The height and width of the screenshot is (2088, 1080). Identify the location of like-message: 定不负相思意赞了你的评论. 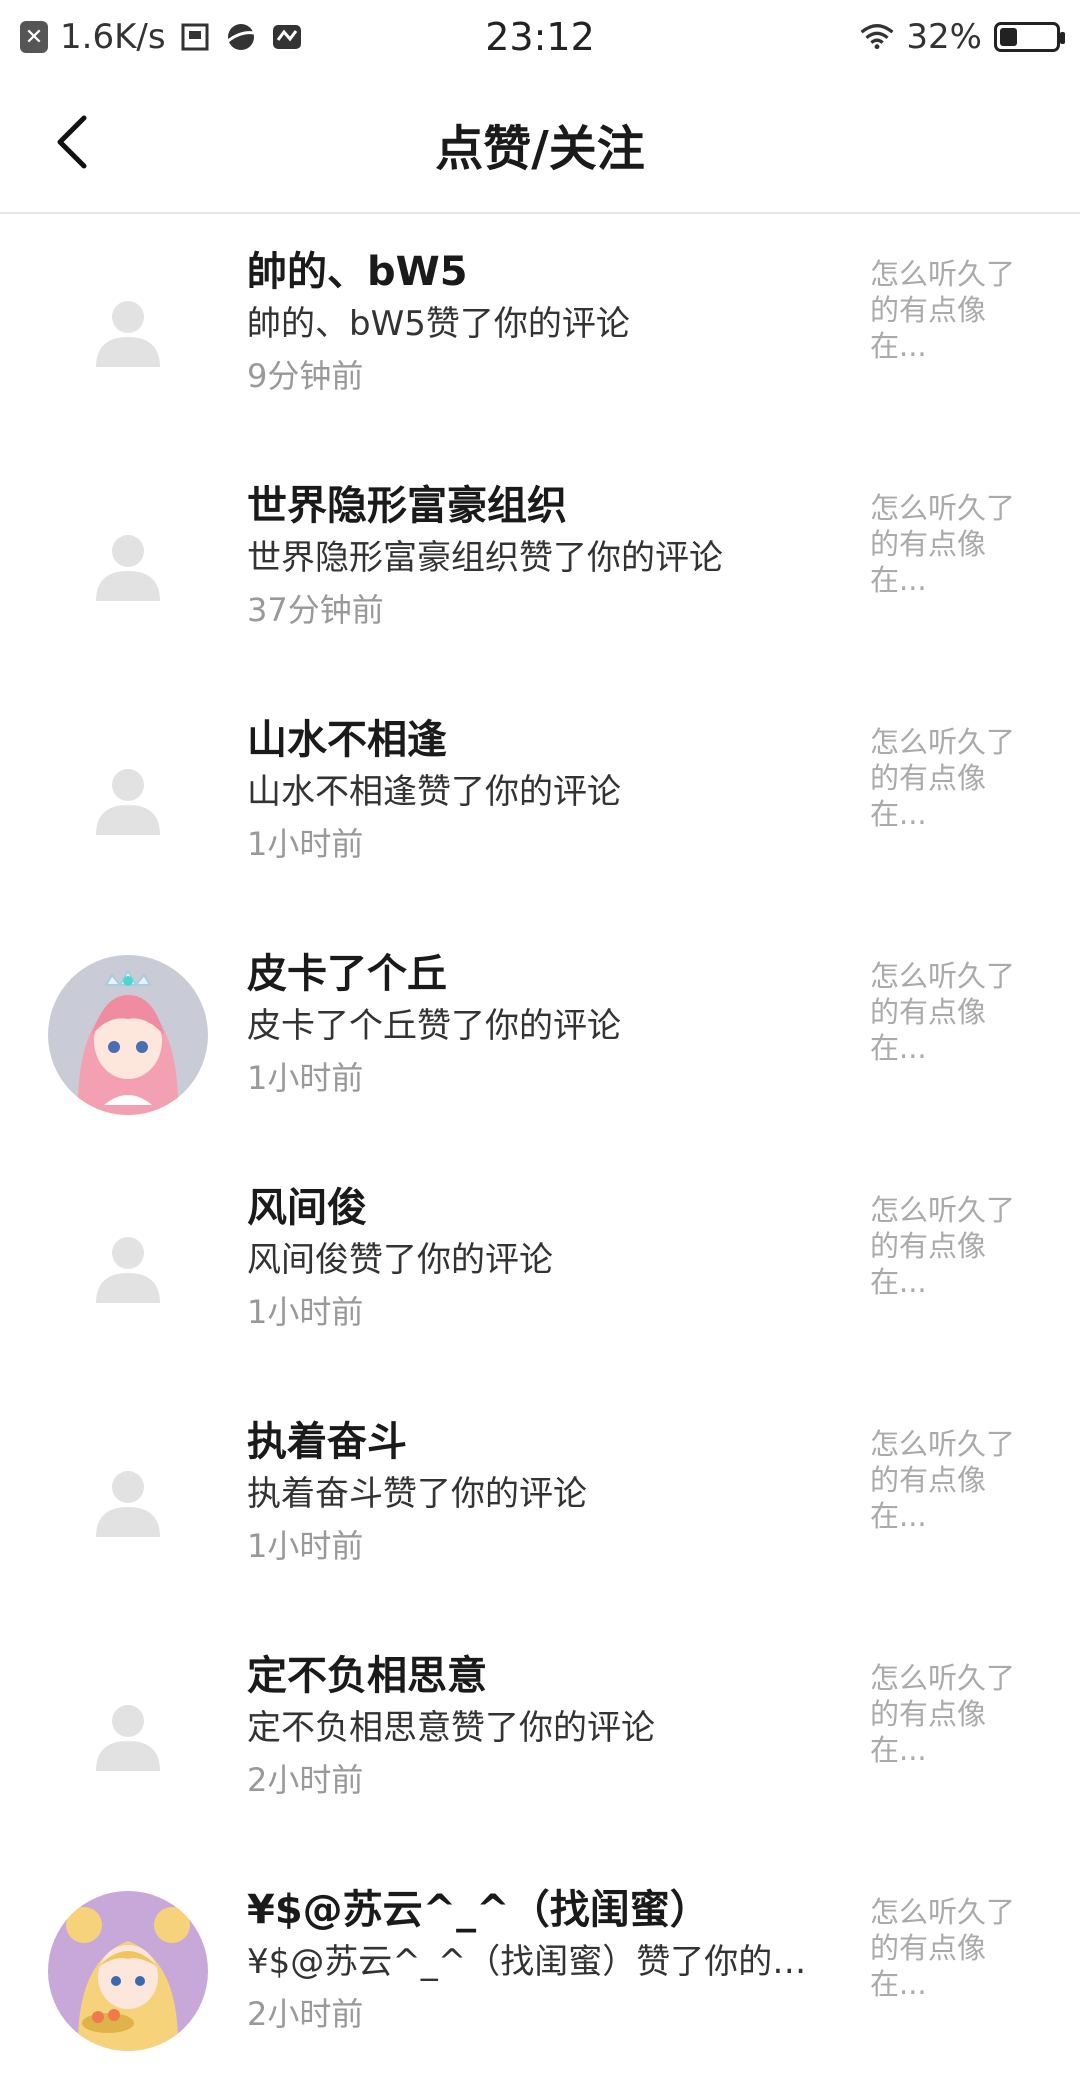
(451, 1728).